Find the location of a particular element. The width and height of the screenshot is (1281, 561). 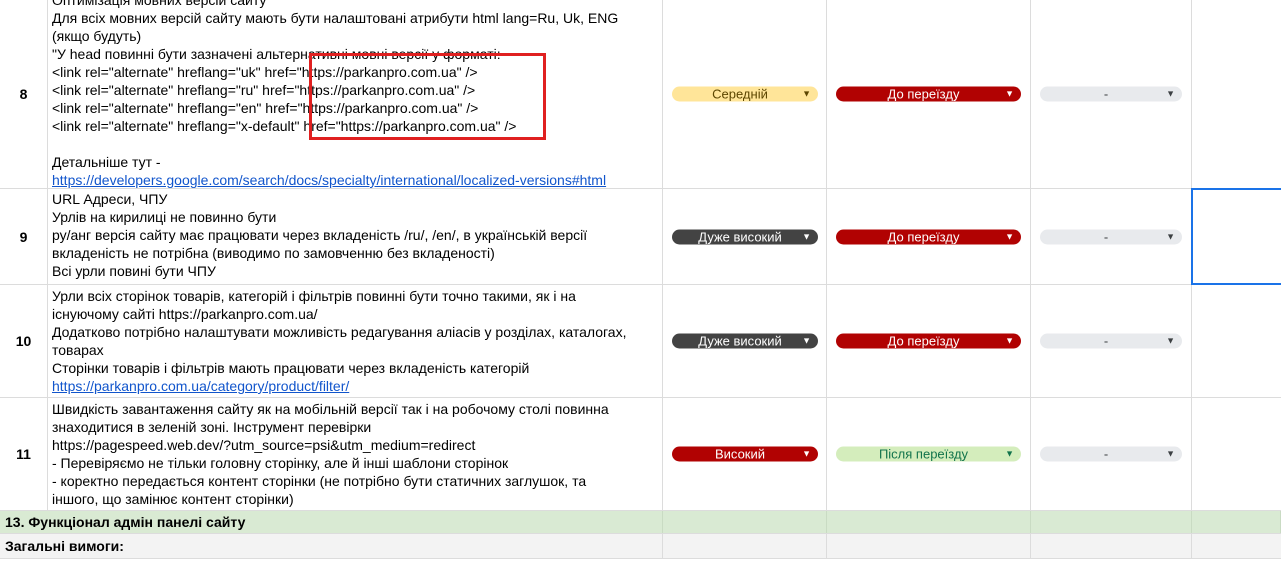

selected-cell is located at coordinates (1236, 236).